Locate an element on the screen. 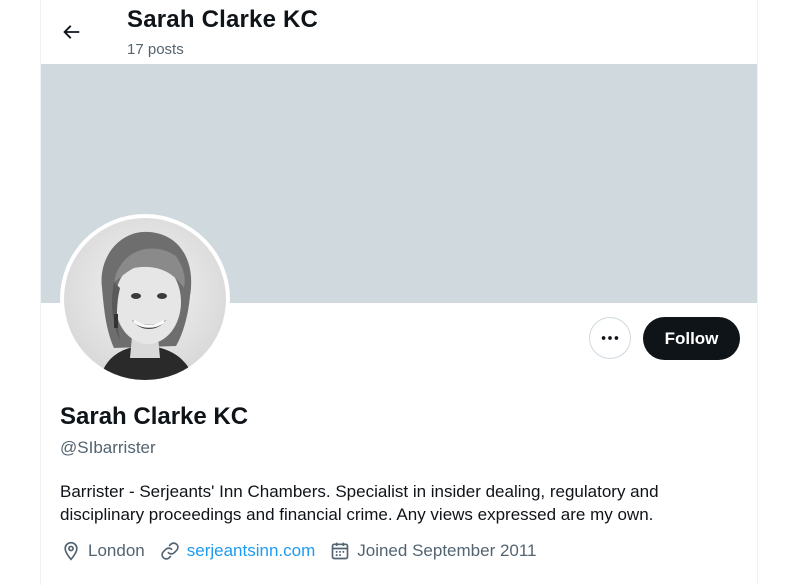 The image size is (789, 585). link-icon is located at coordinates (170, 551).